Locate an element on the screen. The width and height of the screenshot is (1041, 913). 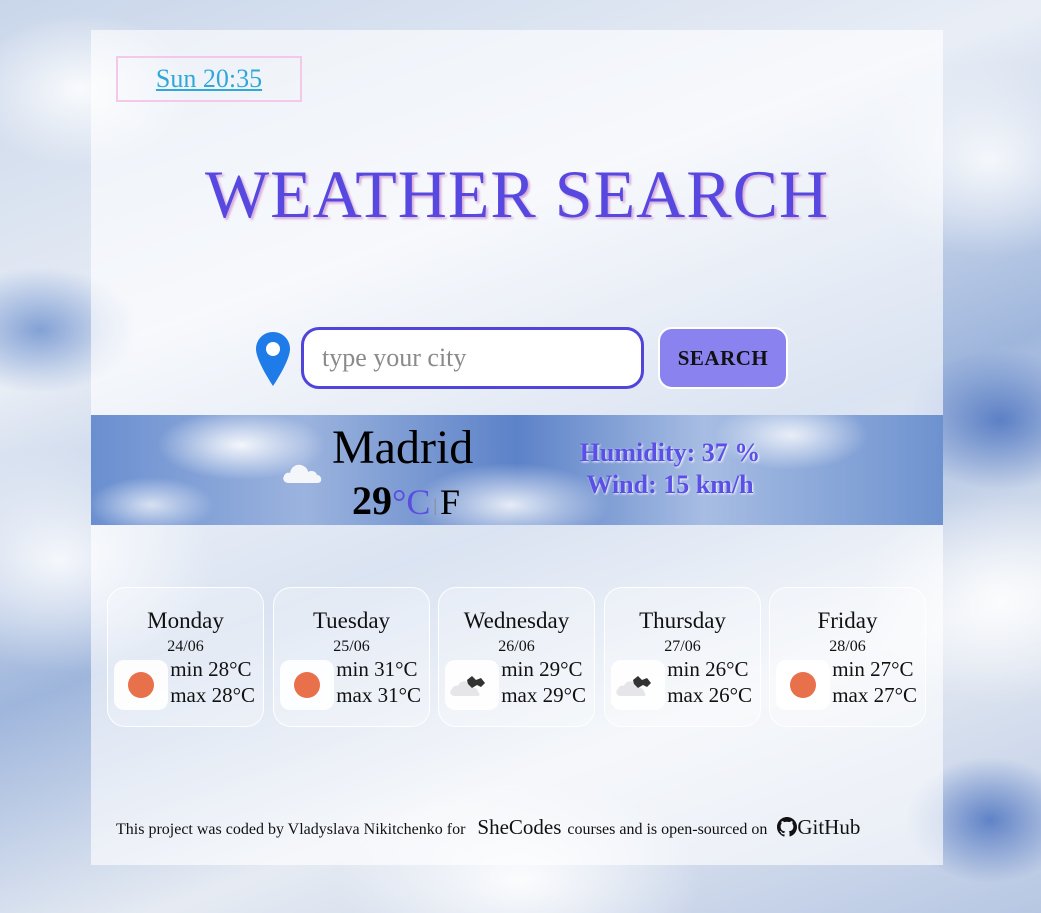
forecast-min: min 27°C is located at coordinates (873, 669).